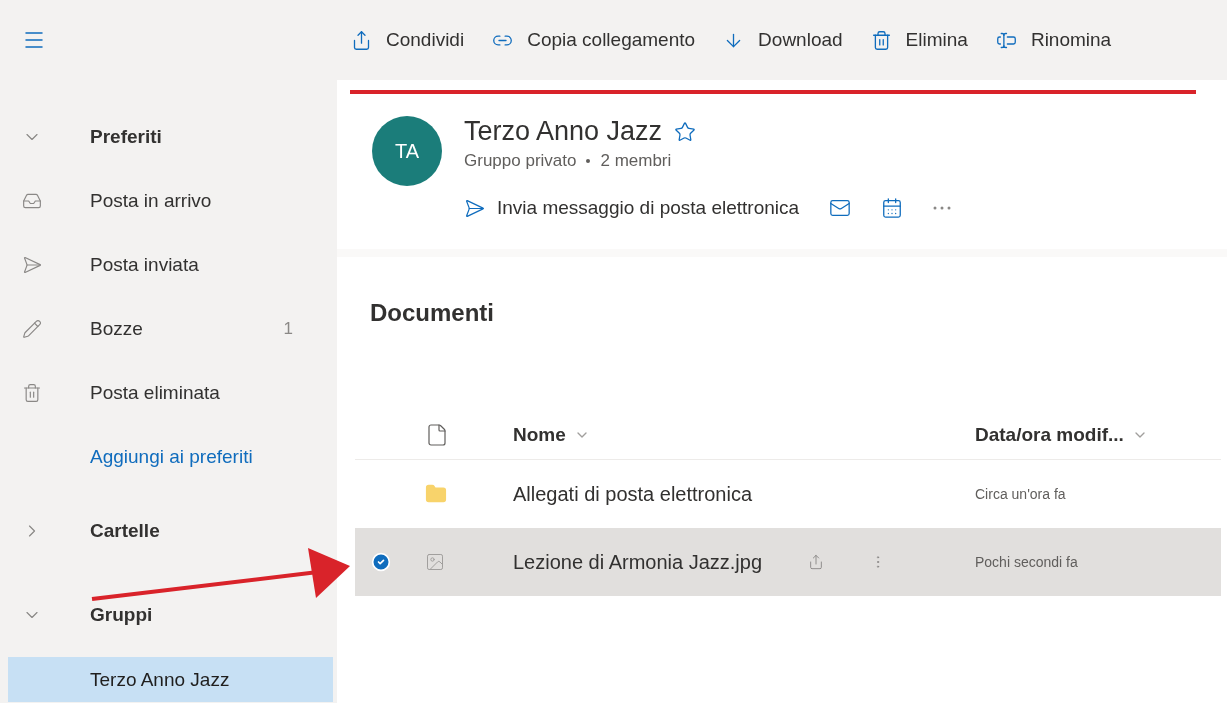 The height and width of the screenshot is (703, 1227). What do you see at coordinates (435, 562) in the screenshot?
I see `image-file-icon` at bounding box center [435, 562].